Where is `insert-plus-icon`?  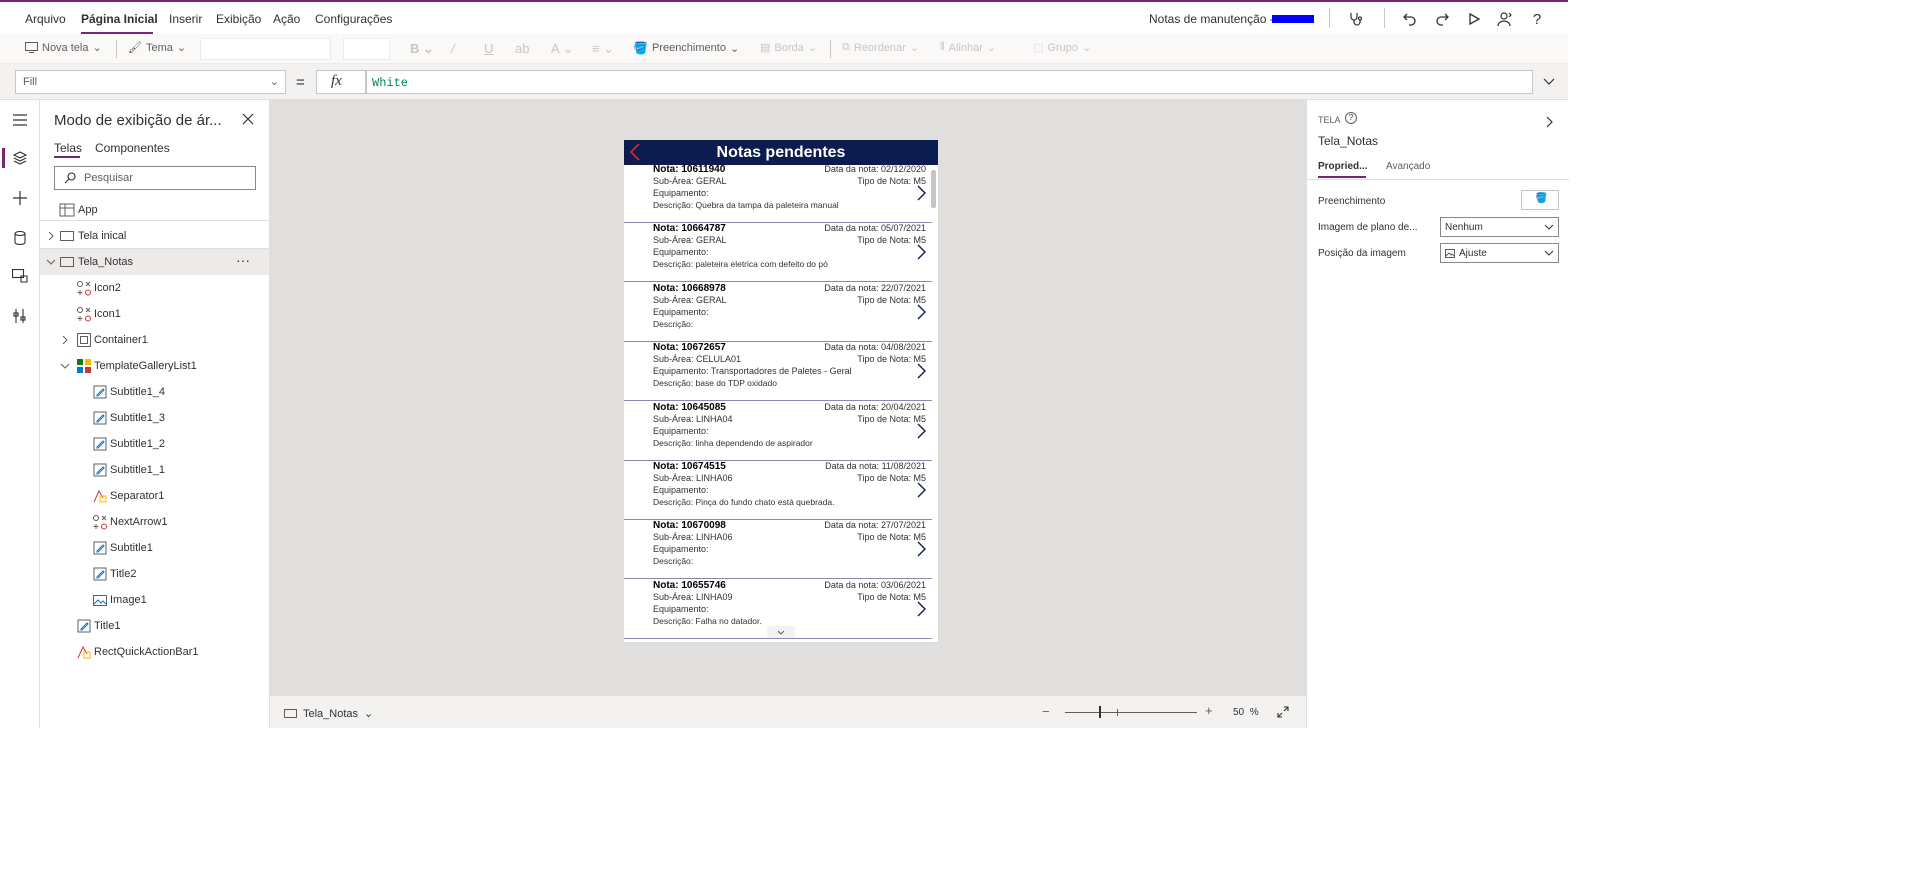 insert-plus-icon is located at coordinates (20, 198).